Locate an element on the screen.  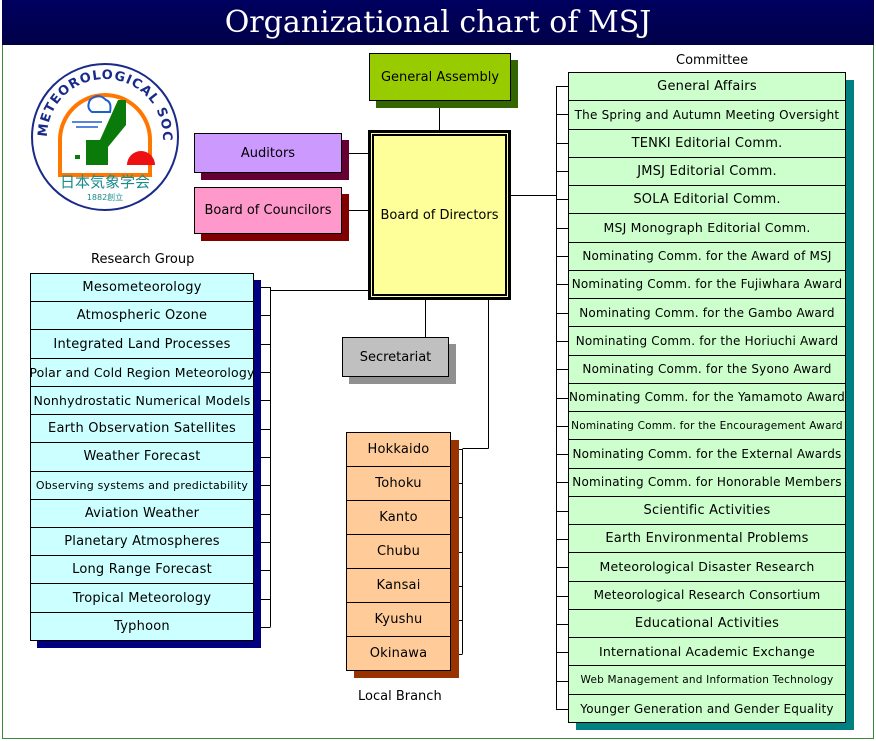
branch-item: Okinawa is located at coordinates (398, 654).